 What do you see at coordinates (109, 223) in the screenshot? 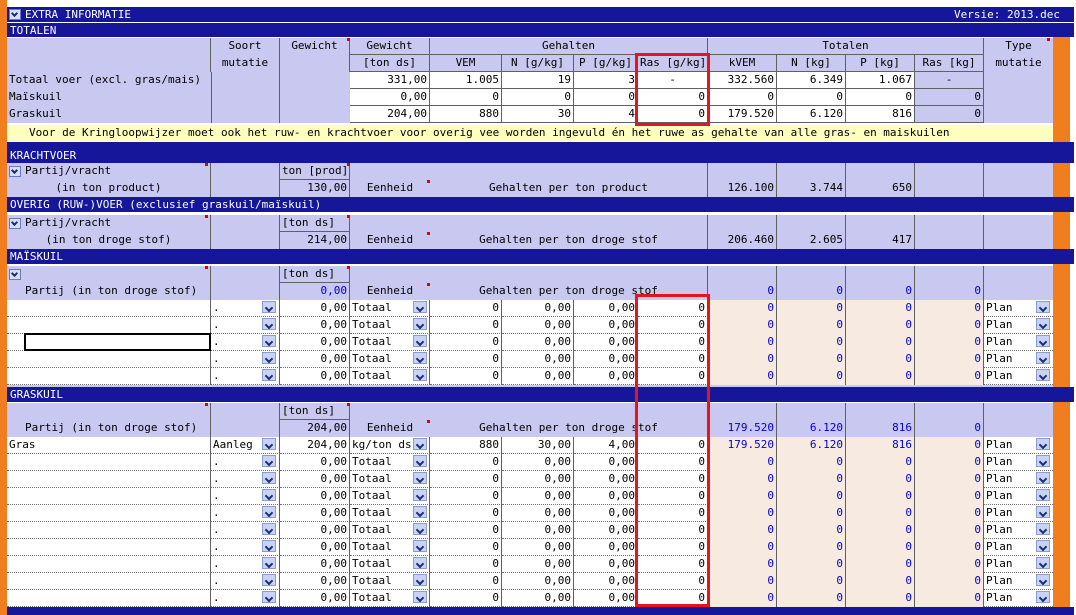
I see `overig-partij-label: Partij/vracht` at bounding box center [109, 223].